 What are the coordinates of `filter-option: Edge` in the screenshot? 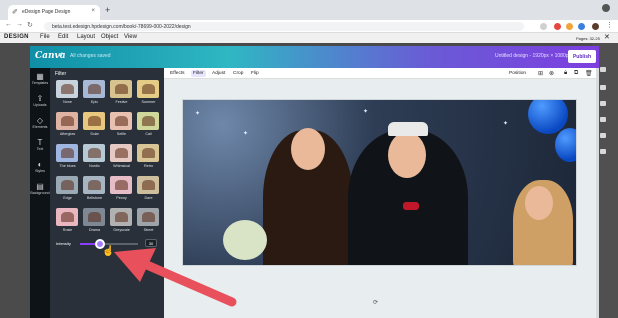 It's located at (67, 188).